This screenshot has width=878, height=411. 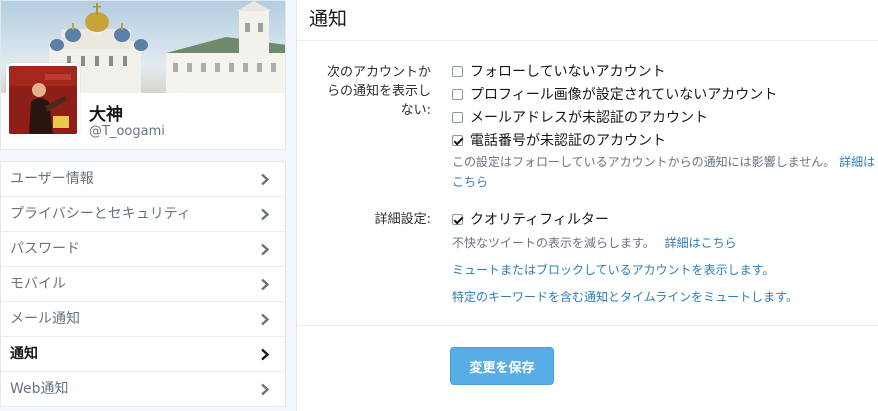 I want to click on option-label: メールアドレスが未認証のアカウント, so click(x=589, y=118).